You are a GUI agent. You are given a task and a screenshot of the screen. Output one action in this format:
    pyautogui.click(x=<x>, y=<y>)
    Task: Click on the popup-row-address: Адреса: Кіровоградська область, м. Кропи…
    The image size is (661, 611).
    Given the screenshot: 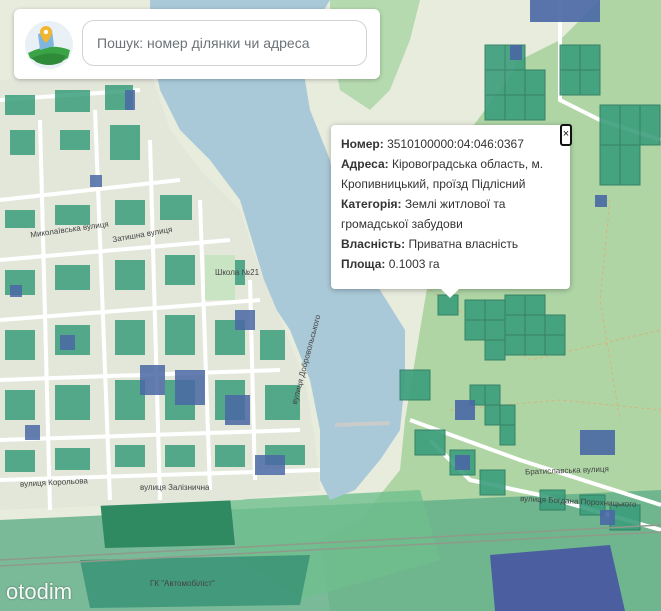 What is the action you would take?
    pyautogui.click(x=450, y=174)
    